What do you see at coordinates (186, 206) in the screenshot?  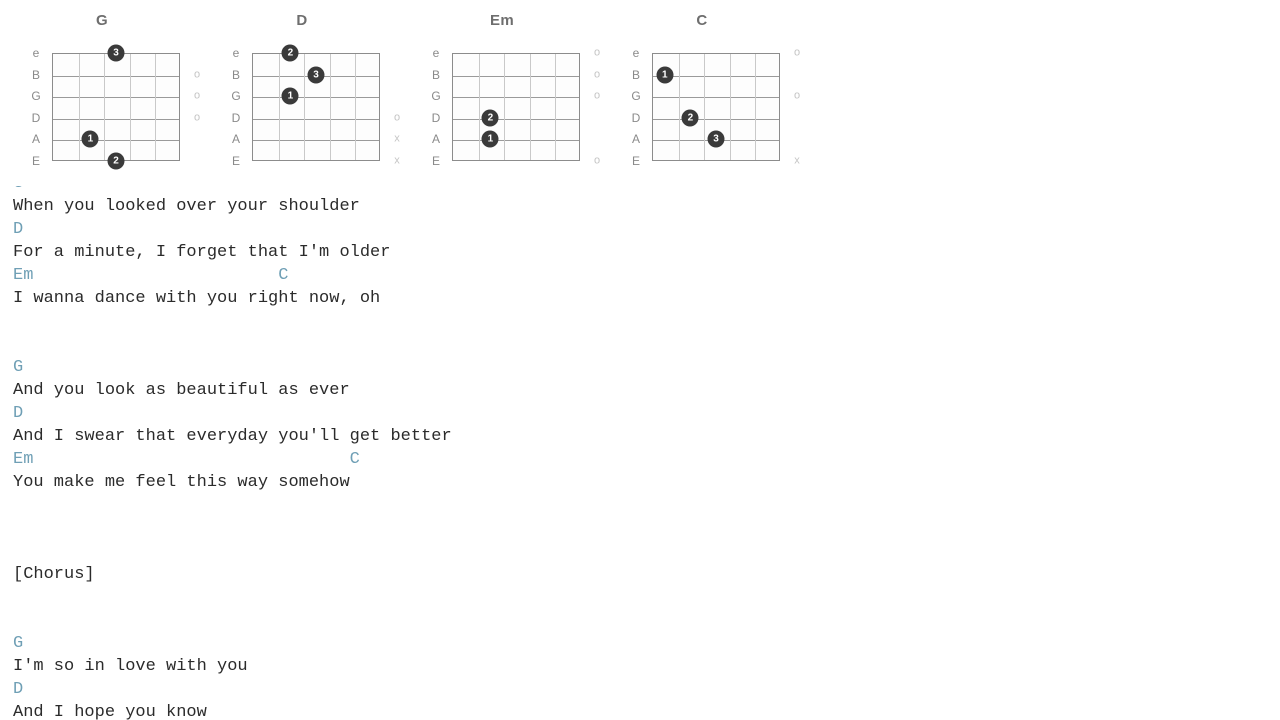 I see `lyric-line: When you looked over your shoulder` at bounding box center [186, 206].